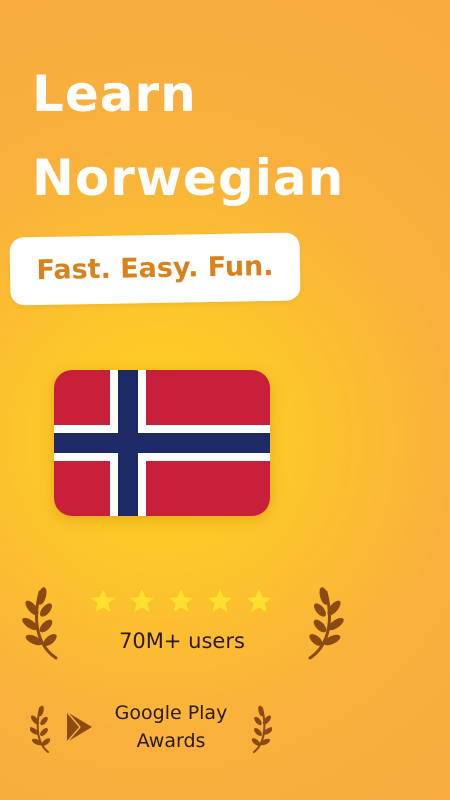 This screenshot has width=450, height=800. Describe the element at coordinates (322, 623) in the screenshot. I see `laurel-right-icon` at that location.